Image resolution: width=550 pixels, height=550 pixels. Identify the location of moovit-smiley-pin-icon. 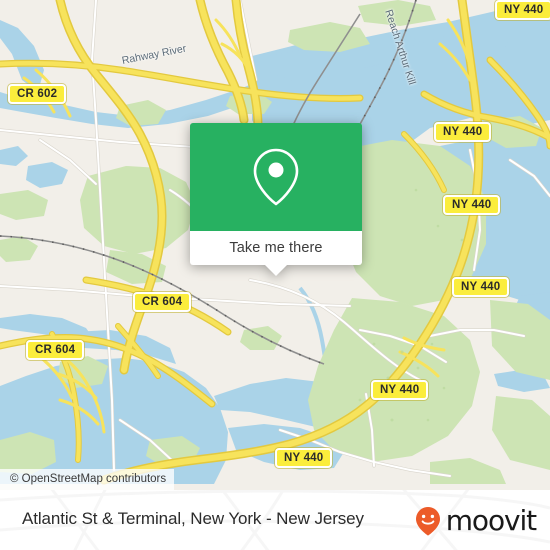
(427, 521).